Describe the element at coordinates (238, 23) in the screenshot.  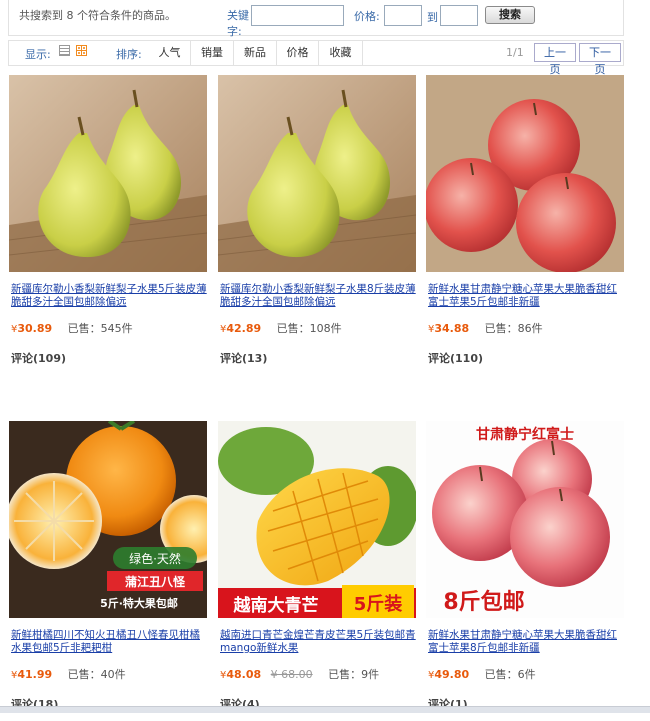
I see `keyword-label: 关键字:` at that location.